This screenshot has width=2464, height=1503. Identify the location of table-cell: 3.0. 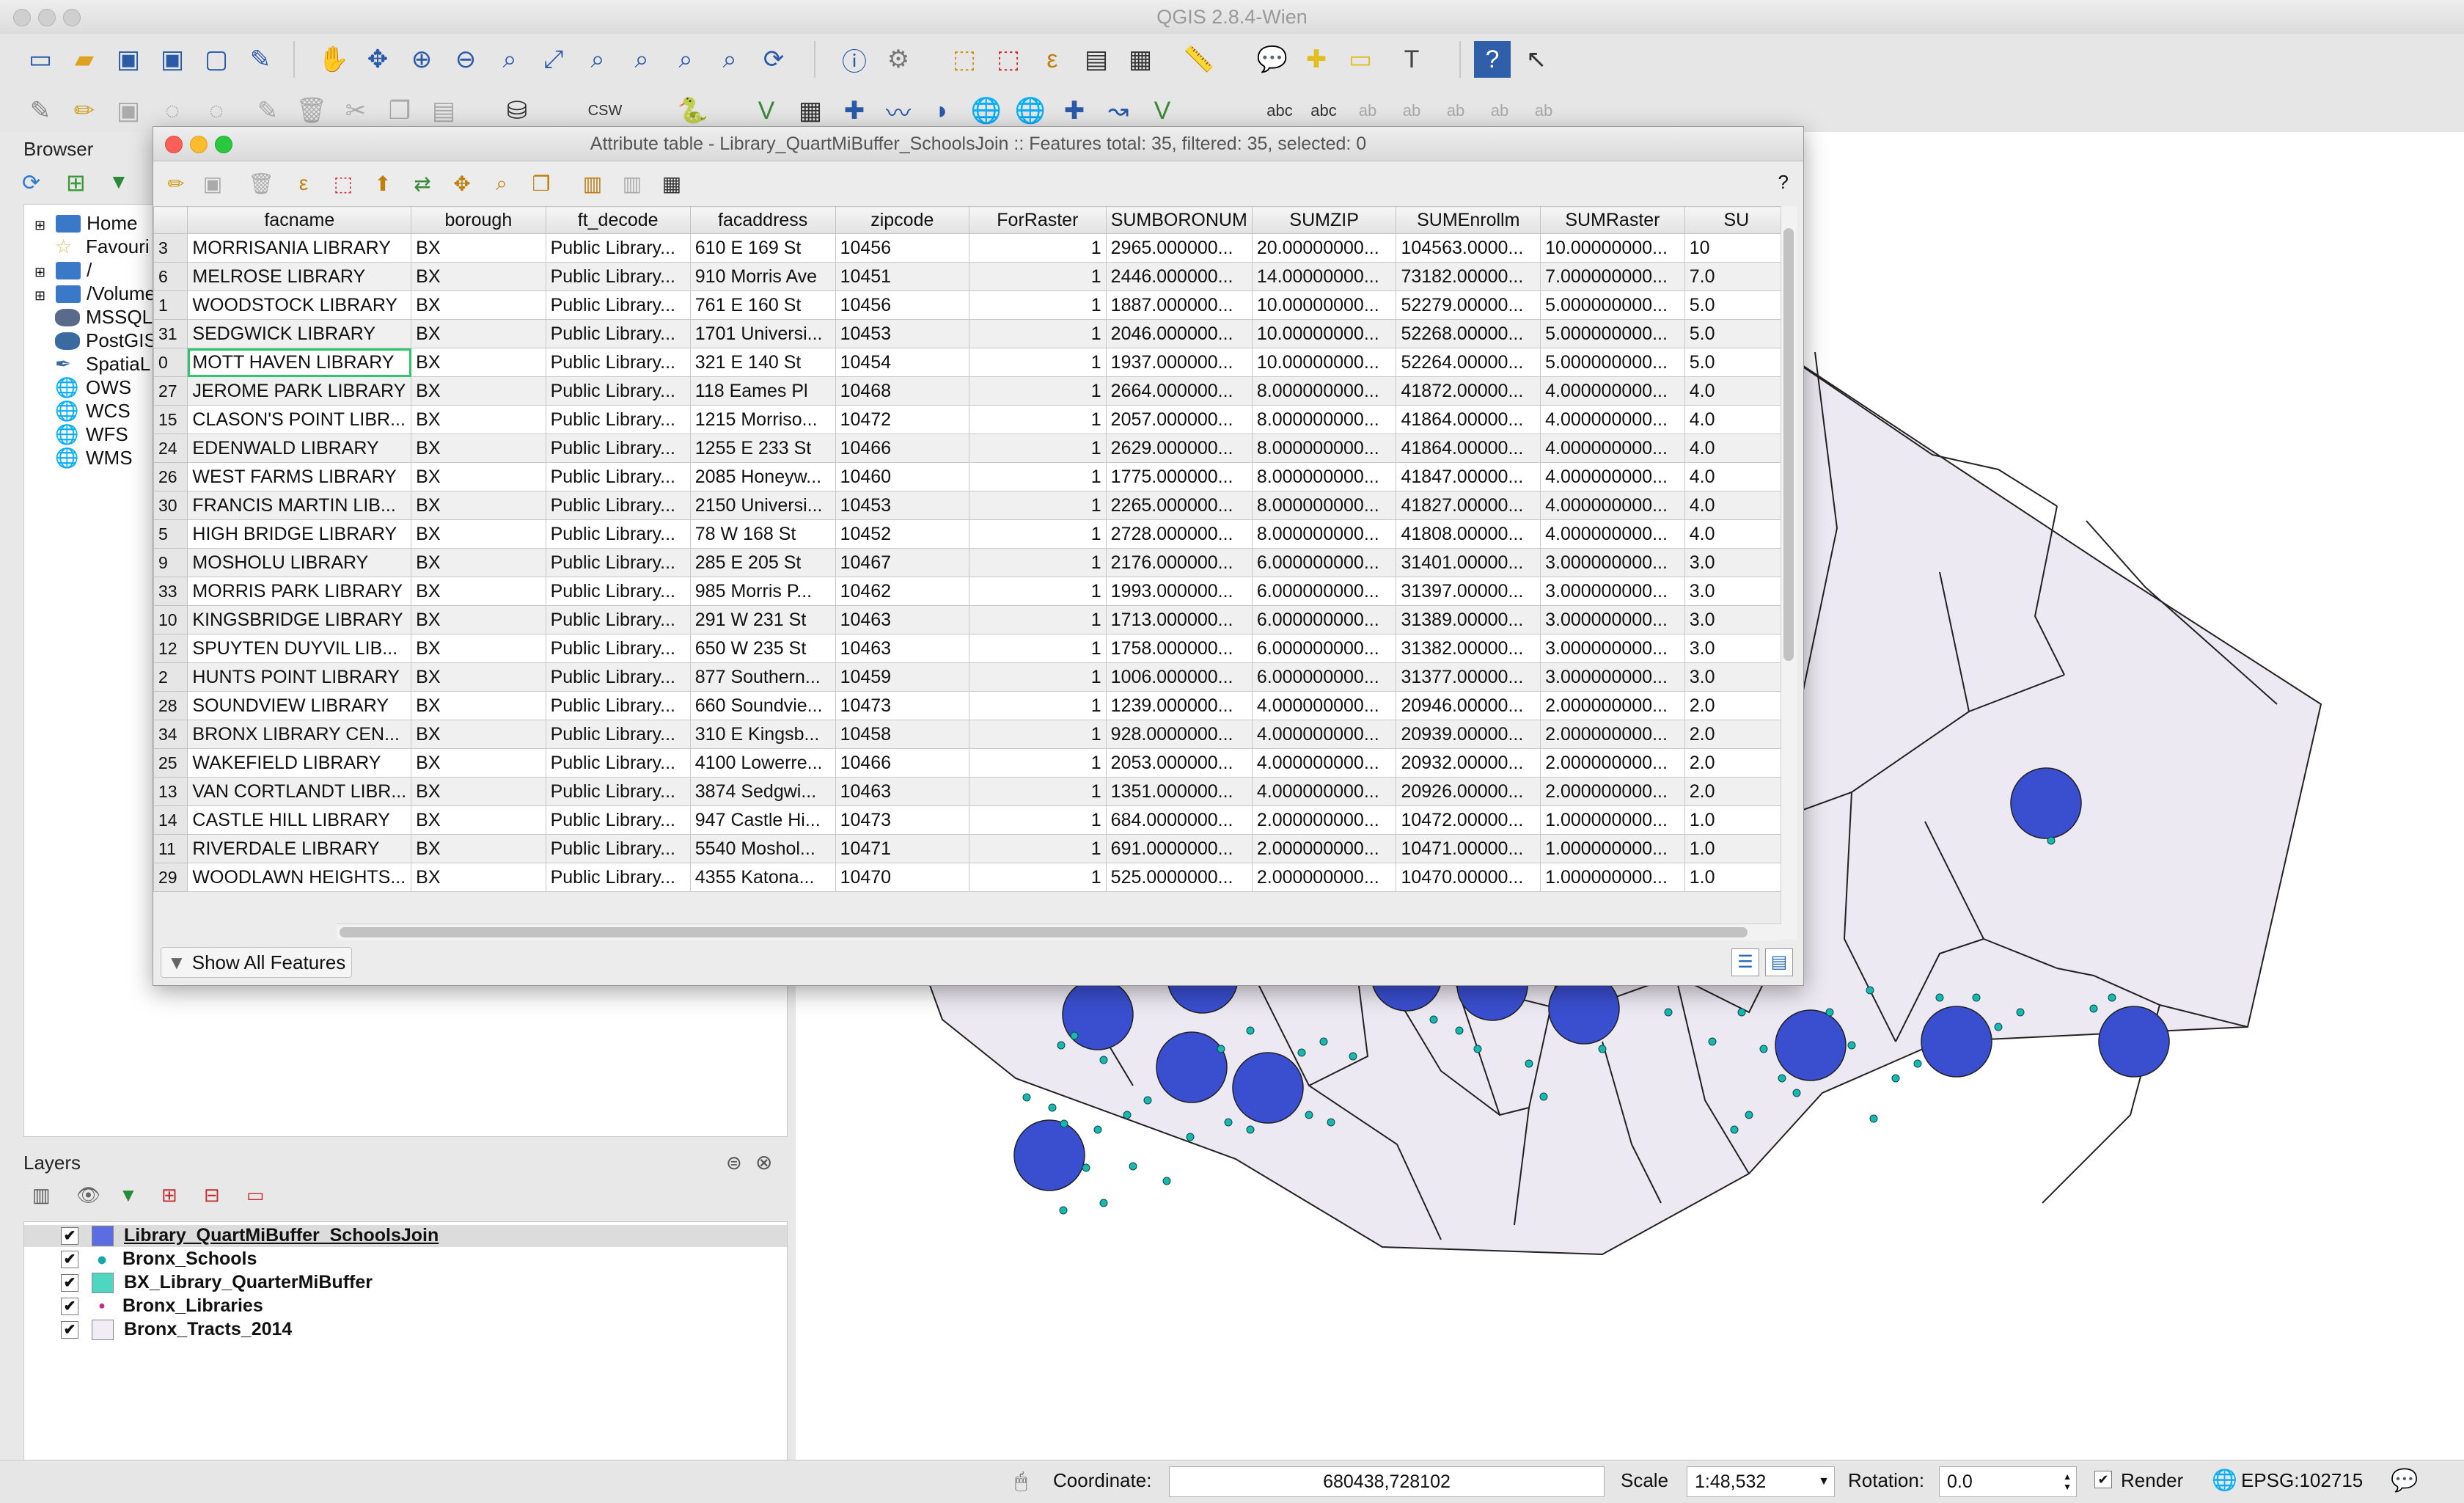
(1736, 591).